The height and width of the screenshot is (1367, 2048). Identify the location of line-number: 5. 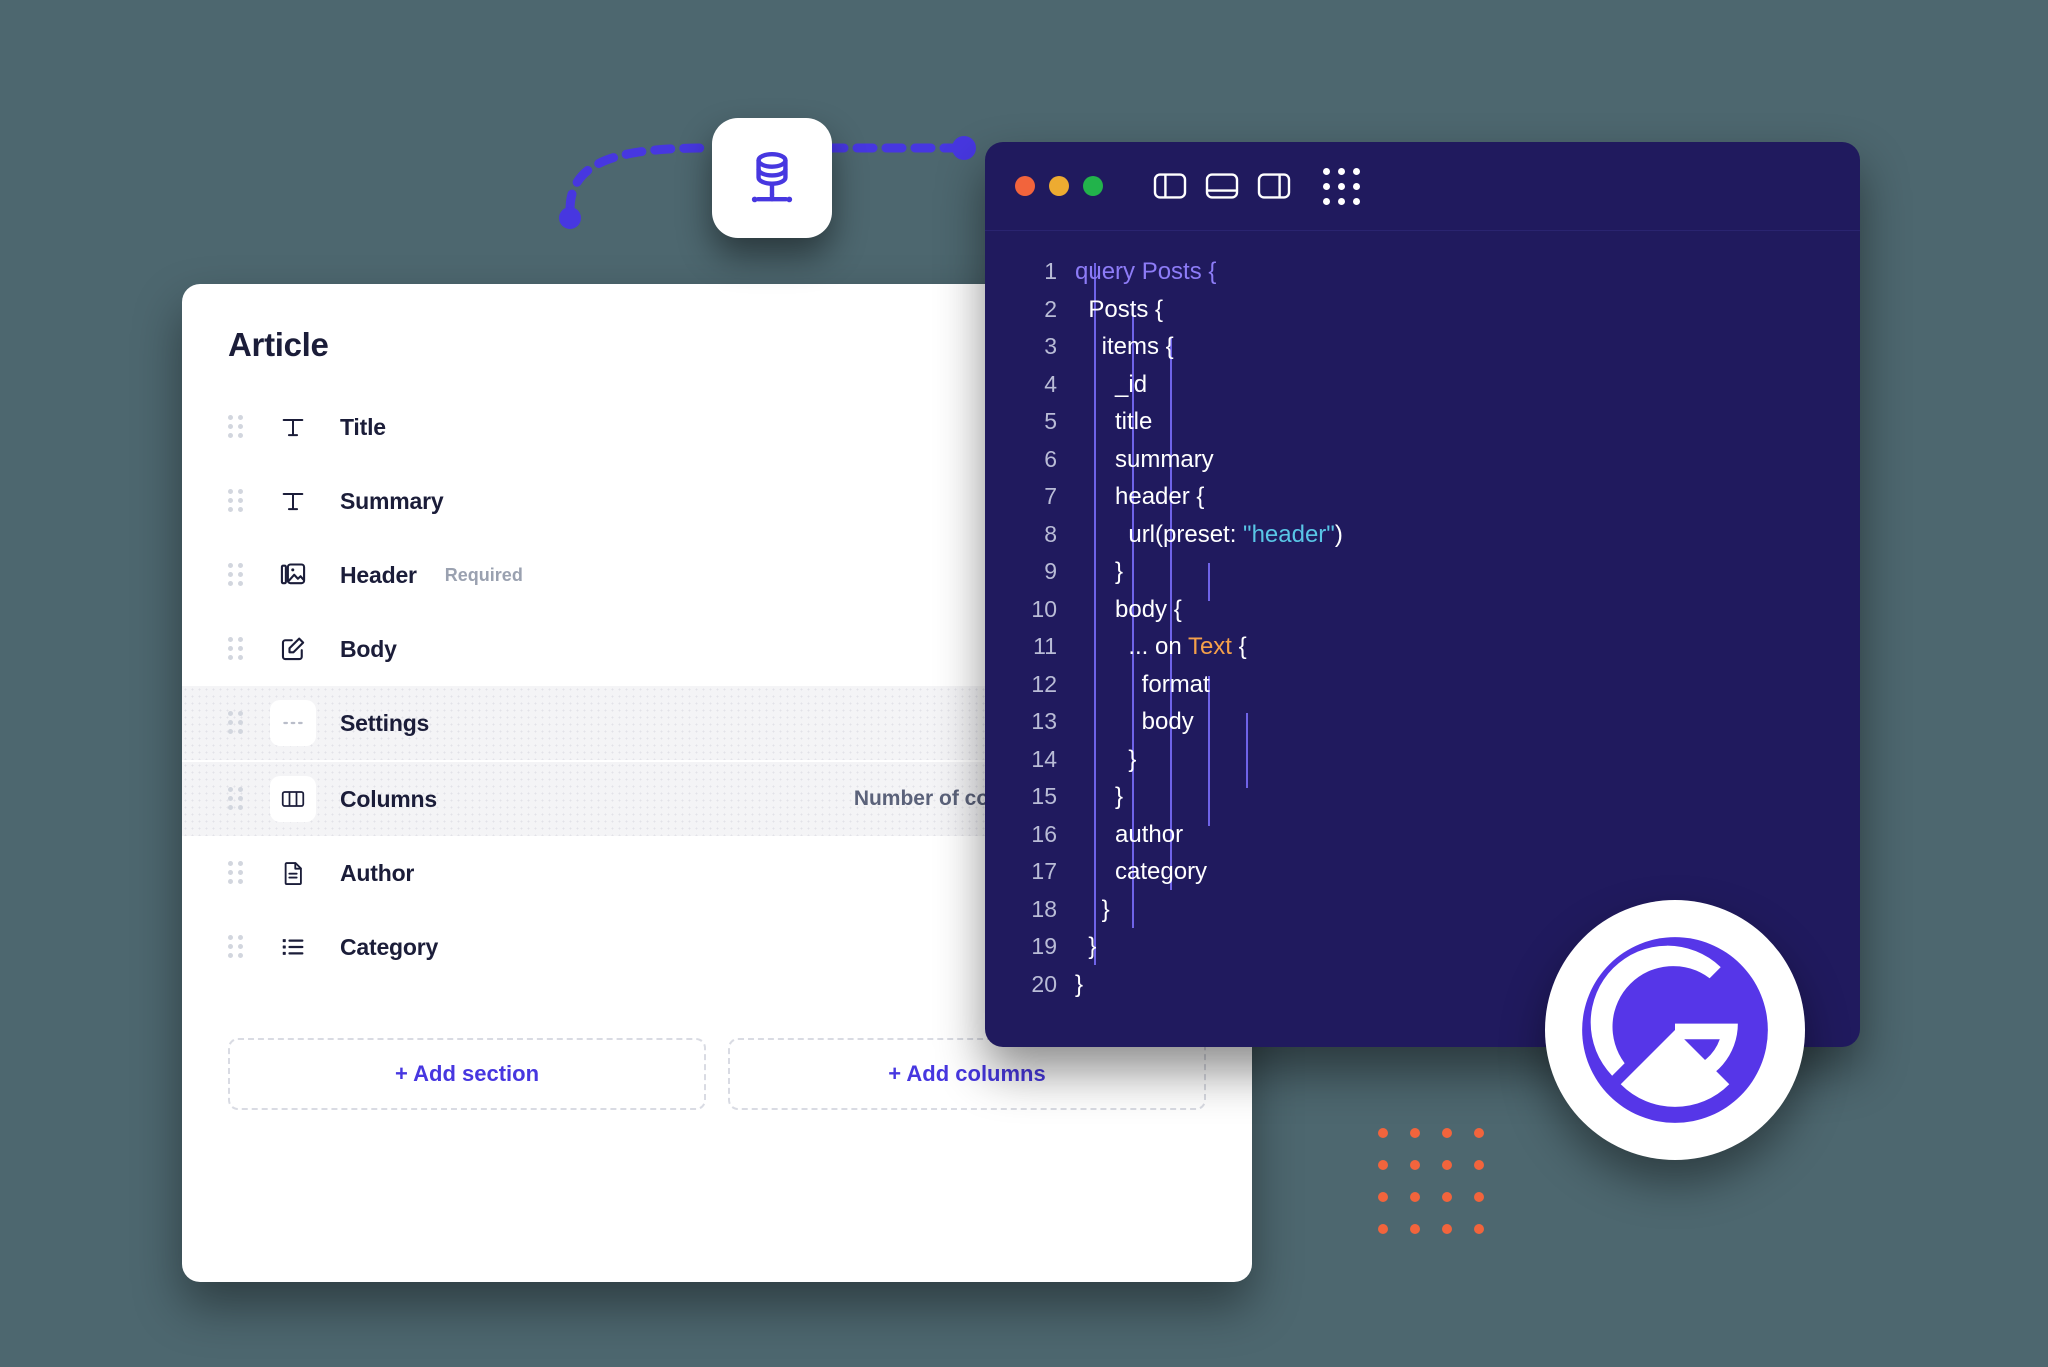
(1050, 421).